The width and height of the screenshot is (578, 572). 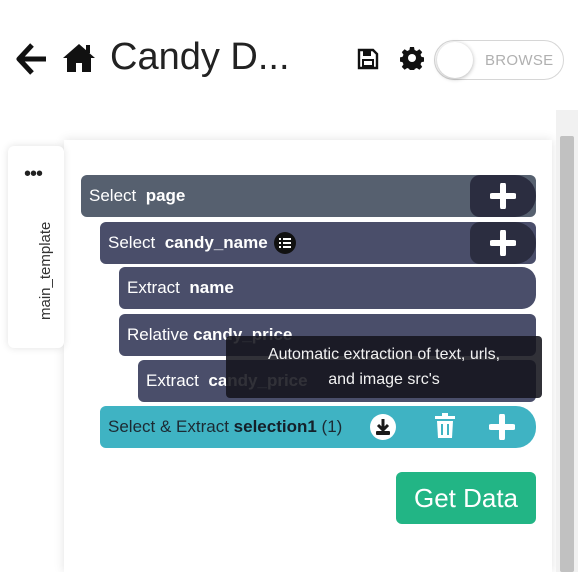 I want to click on command-keyword: Relative, so click(x=160, y=334).